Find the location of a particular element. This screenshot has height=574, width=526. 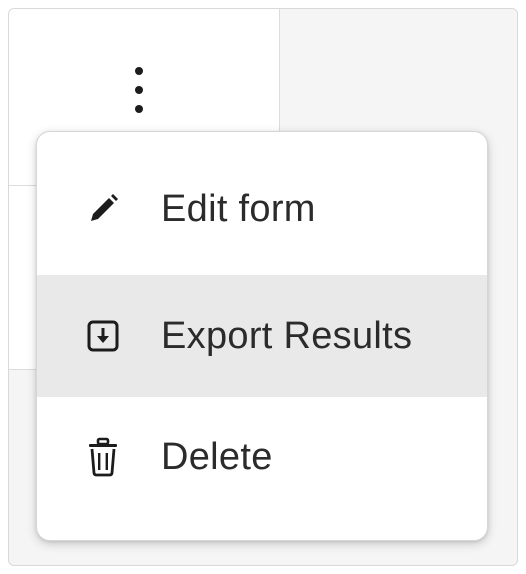

more-vertical-icon is located at coordinates (139, 71).